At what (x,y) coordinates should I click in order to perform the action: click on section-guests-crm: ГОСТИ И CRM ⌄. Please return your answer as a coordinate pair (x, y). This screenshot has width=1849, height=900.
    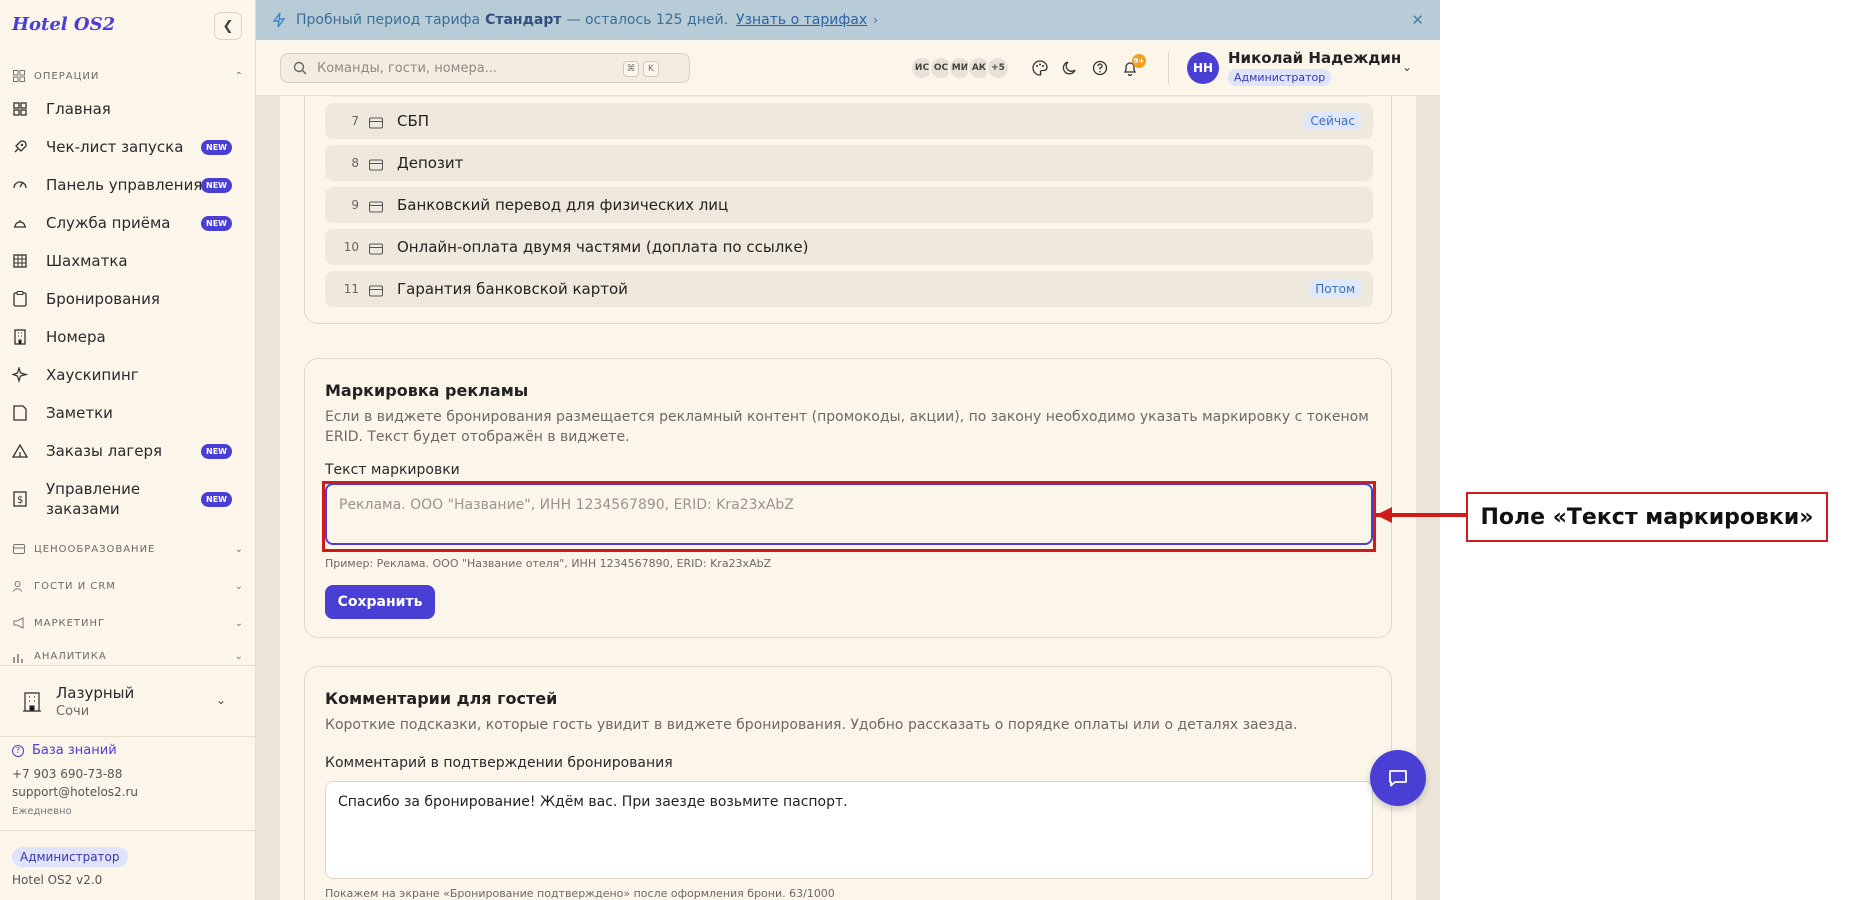
    Looking at the image, I should click on (128, 586).